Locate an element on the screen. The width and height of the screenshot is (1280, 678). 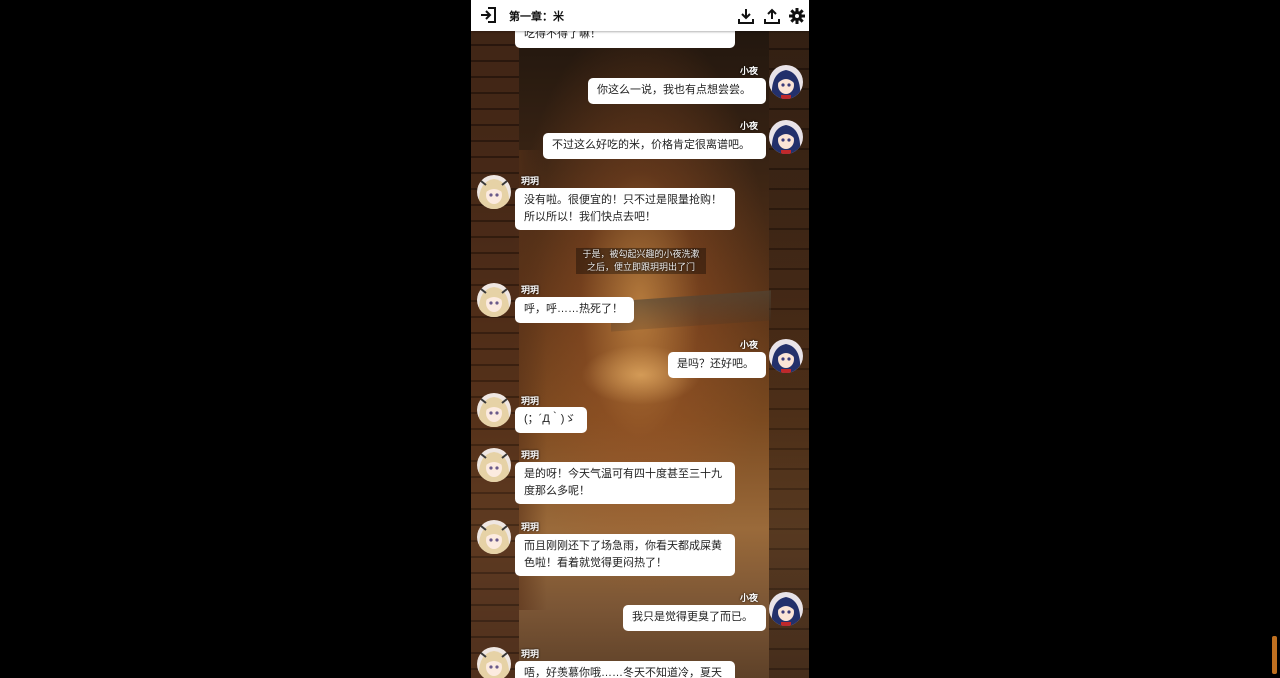
message-bubble: 我只是觉得更臭了而已。 is located at coordinates (694, 618).